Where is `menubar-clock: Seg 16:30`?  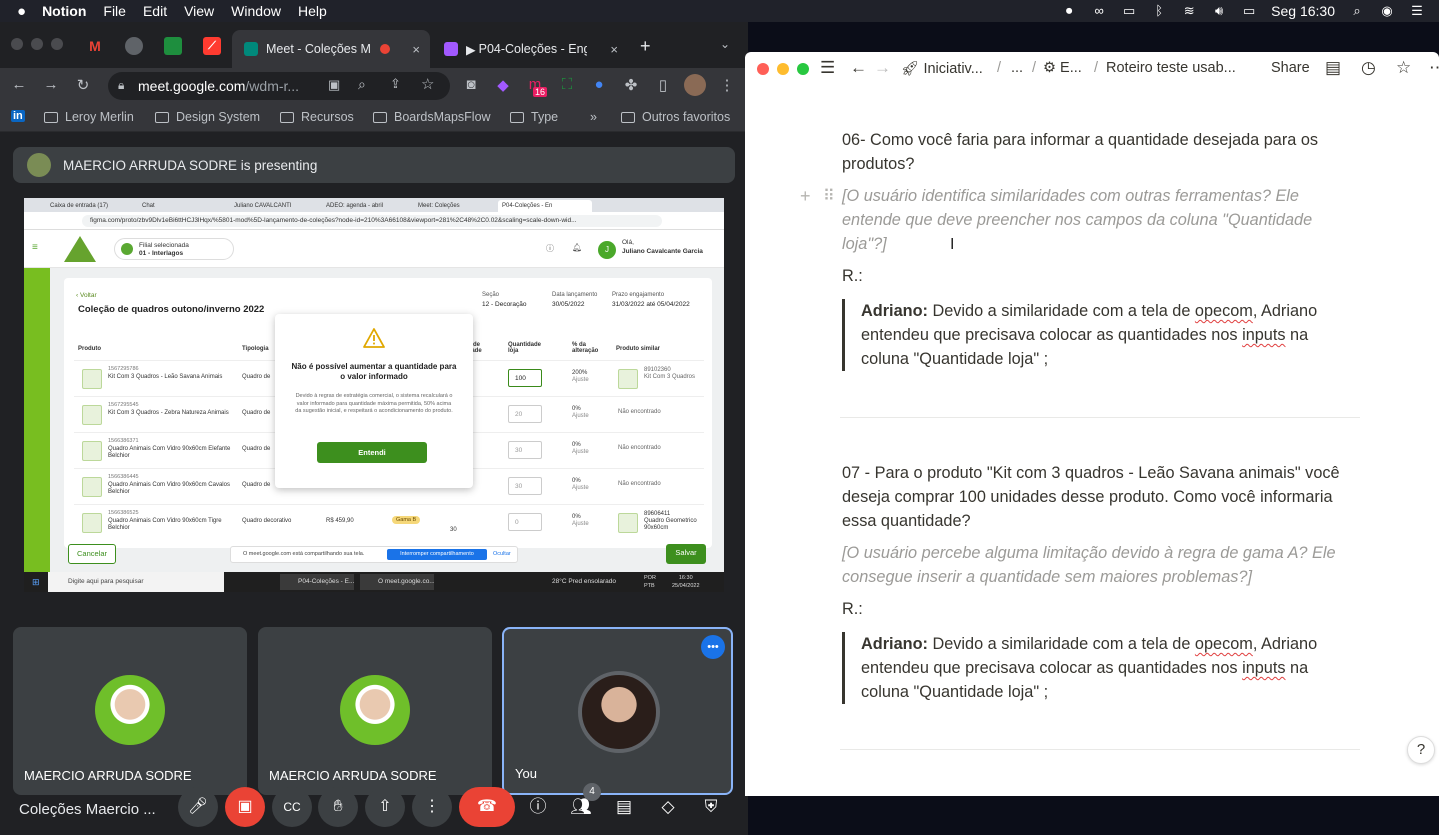 menubar-clock: Seg 16:30 is located at coordinates (1303, 11).